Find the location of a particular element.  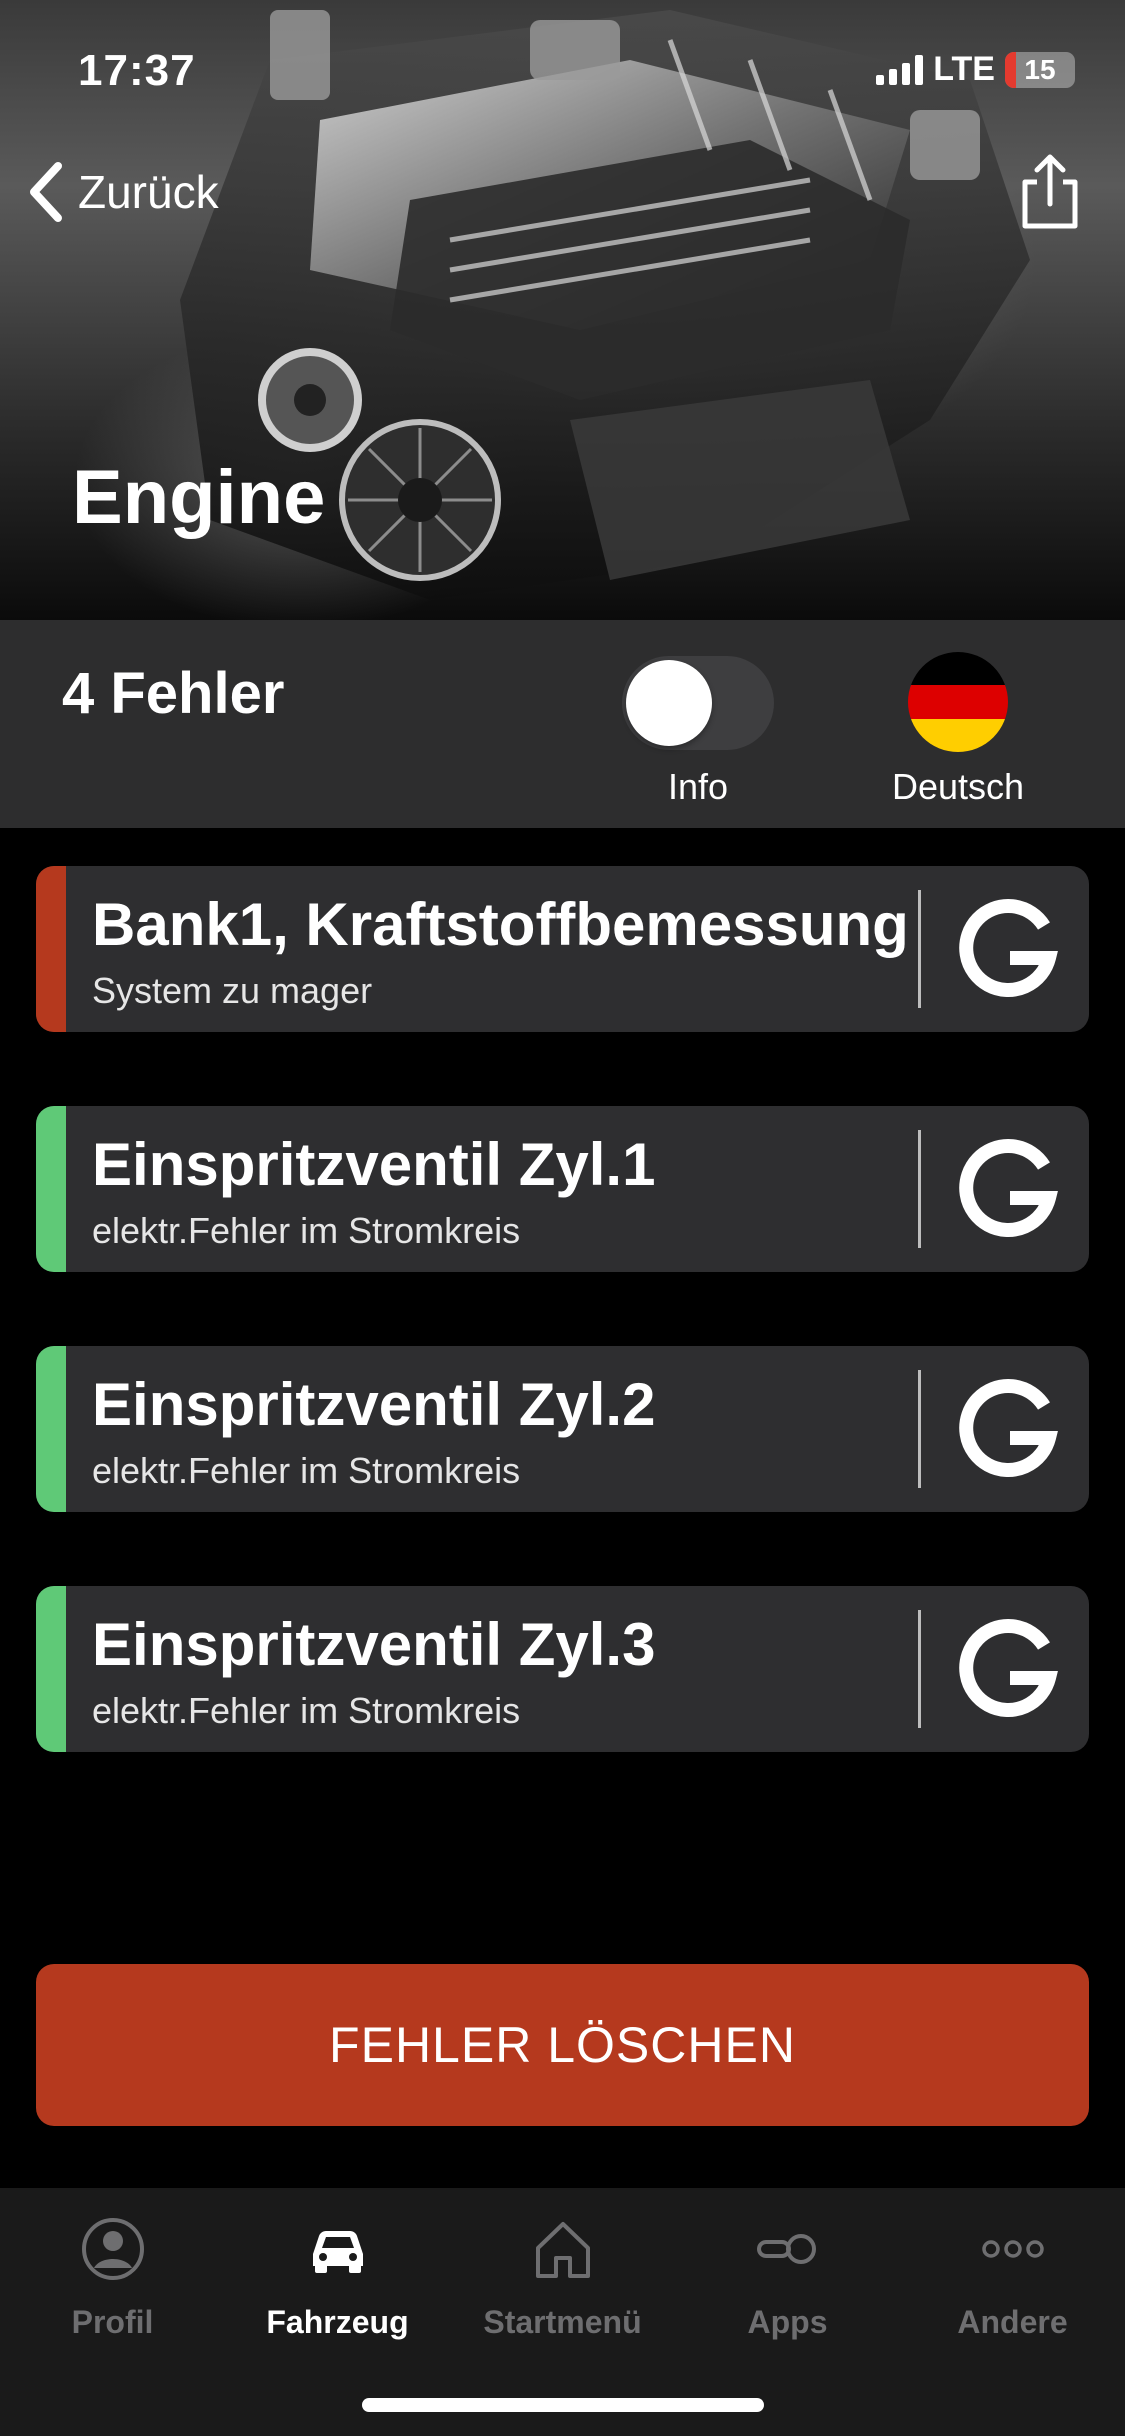

status-time: 17:37 is located at coordinates (137, 70).